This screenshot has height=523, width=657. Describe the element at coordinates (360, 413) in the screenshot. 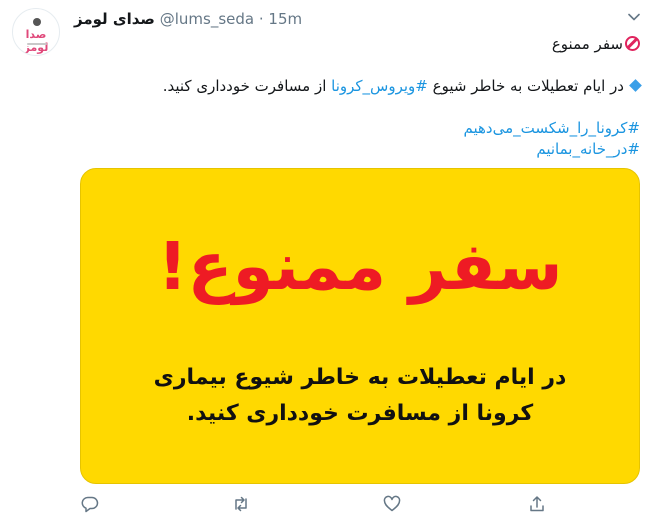

I see `media-subtitle-line-2: کرونا از مسافرت خودداری کنید.` at that location.